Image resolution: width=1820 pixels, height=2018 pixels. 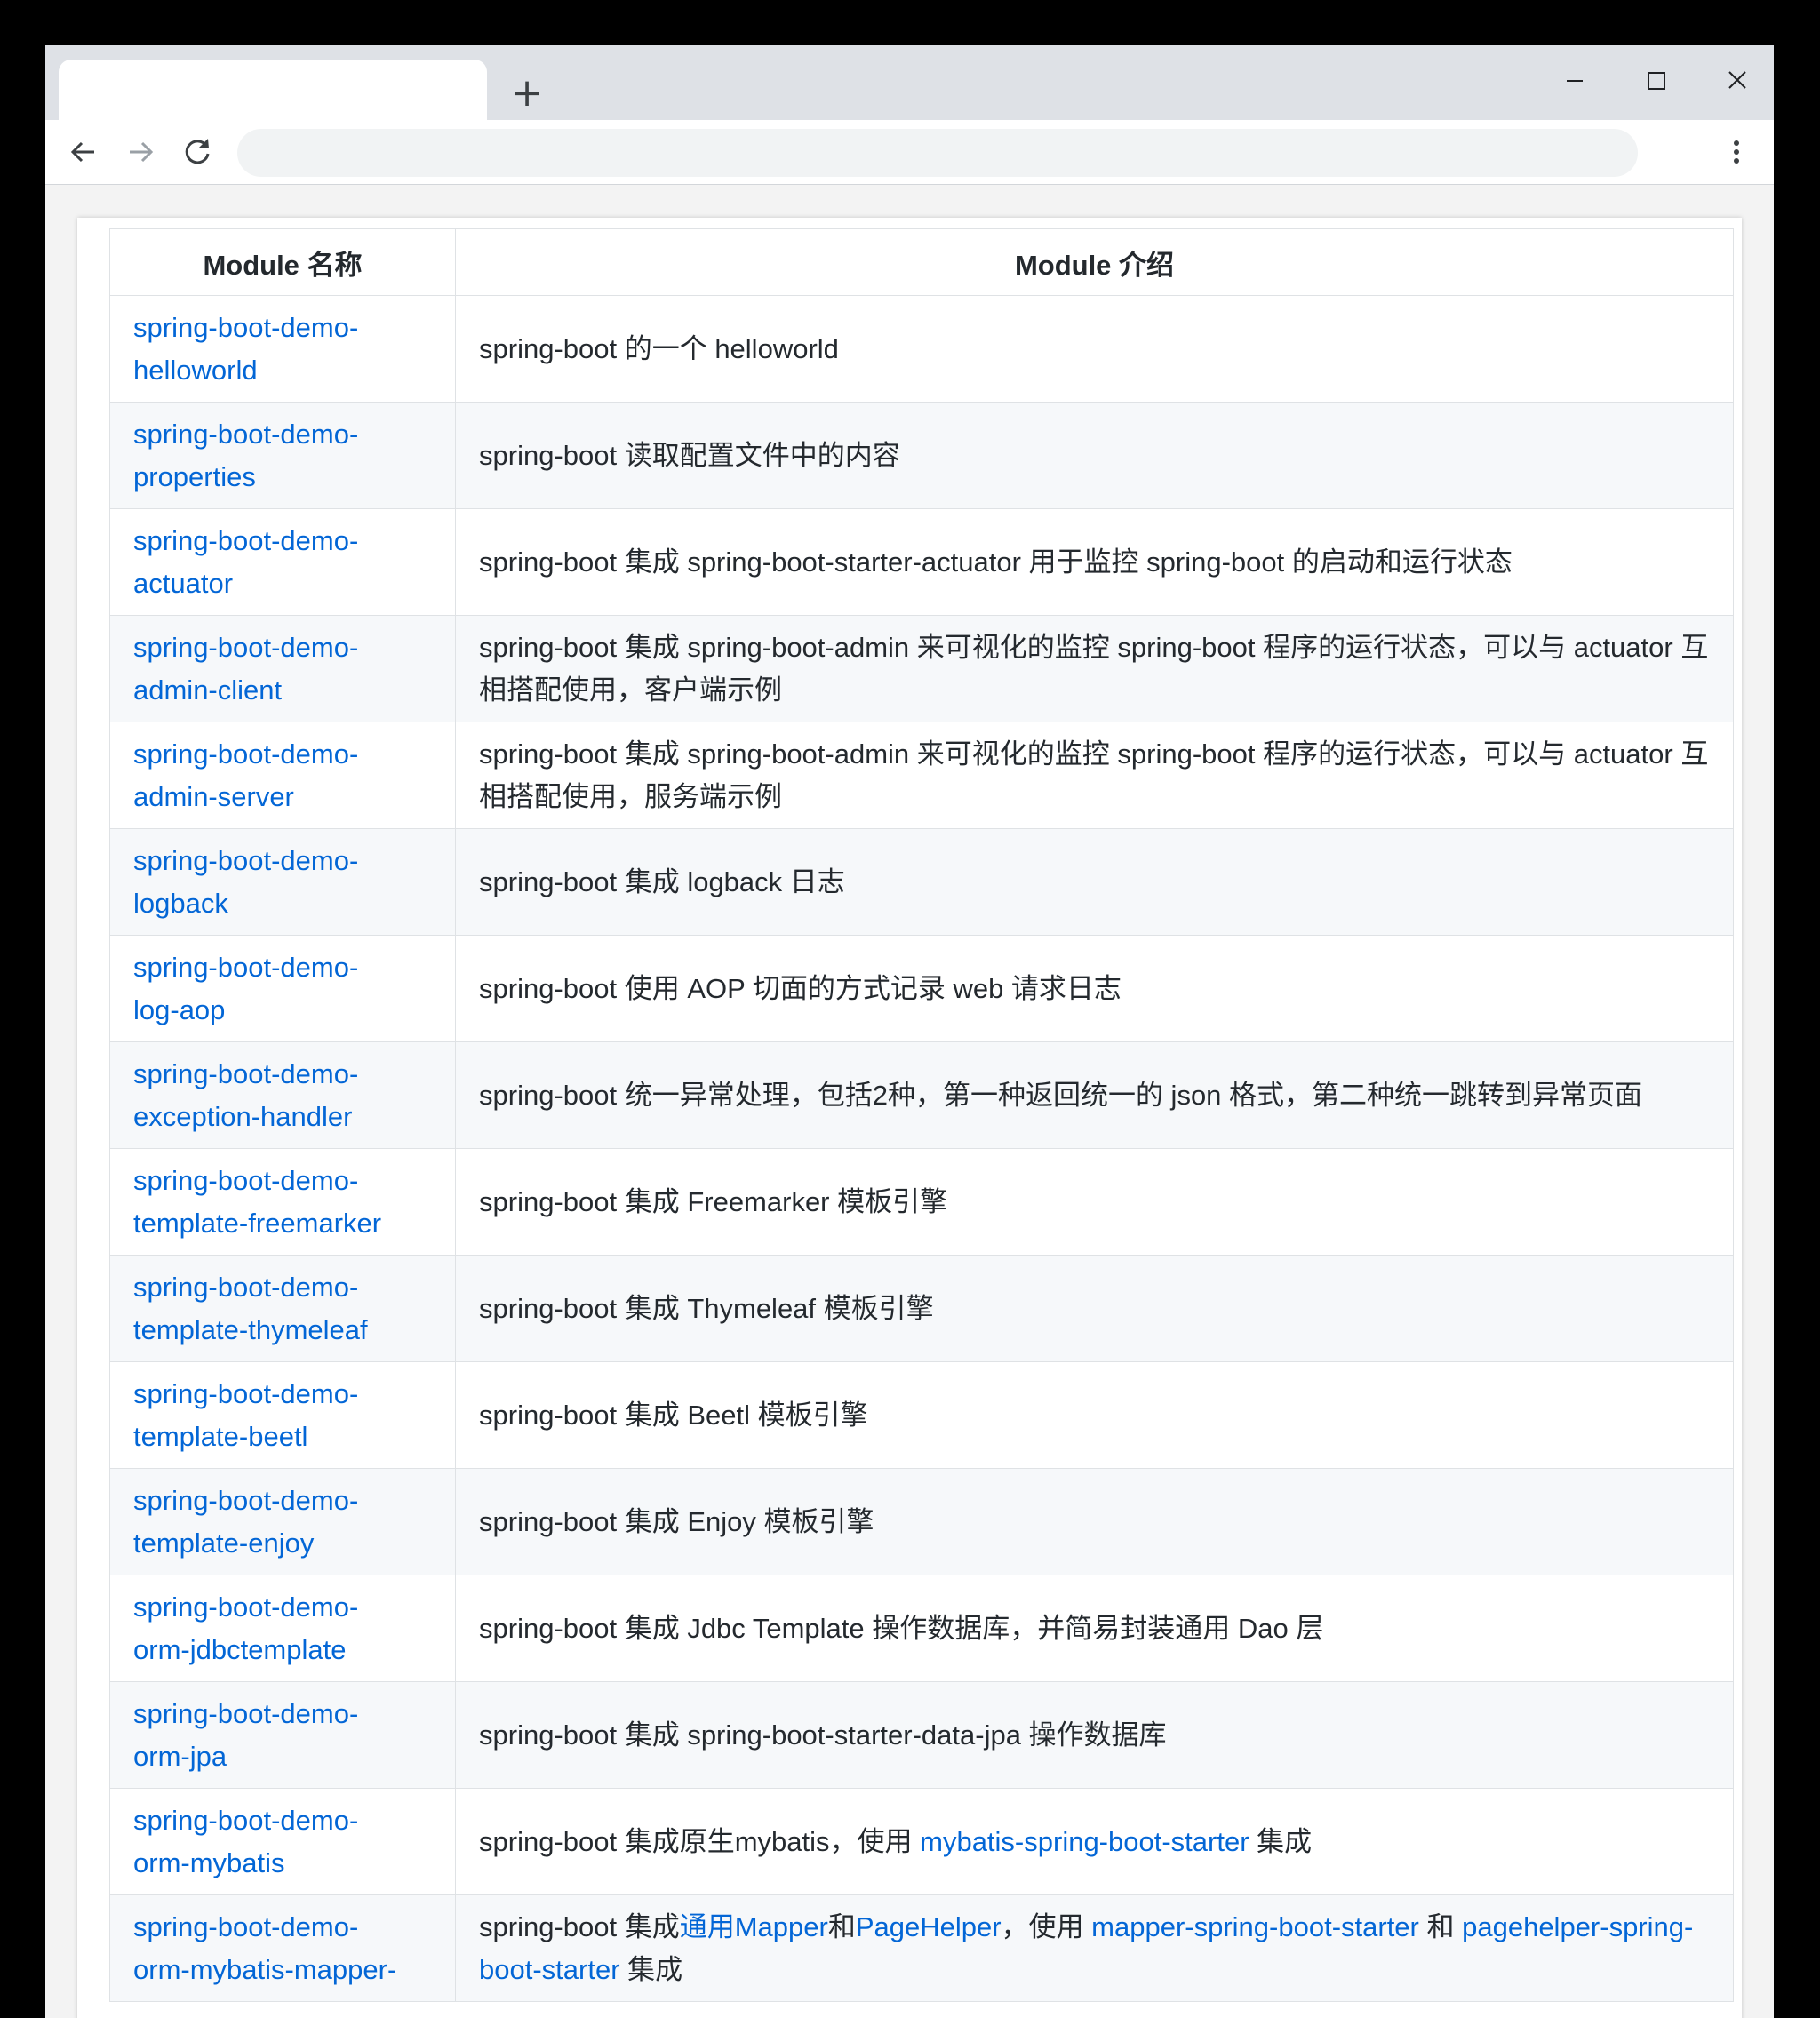 I want to click on module-desc-cell: spring-boot 集成 logback 日志, so click(x=1094, y=882).